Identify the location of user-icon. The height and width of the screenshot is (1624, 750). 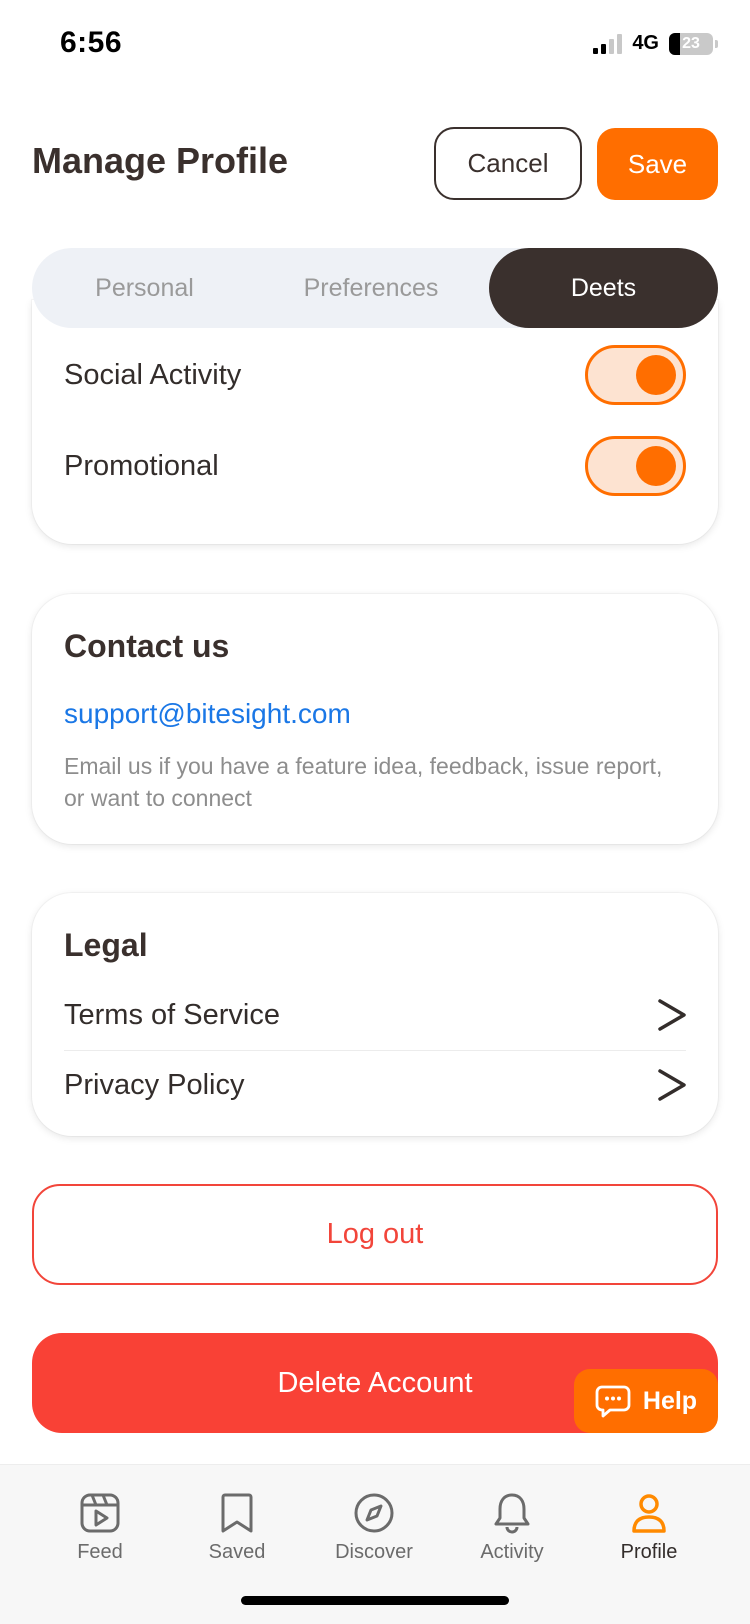
(649, 1513).